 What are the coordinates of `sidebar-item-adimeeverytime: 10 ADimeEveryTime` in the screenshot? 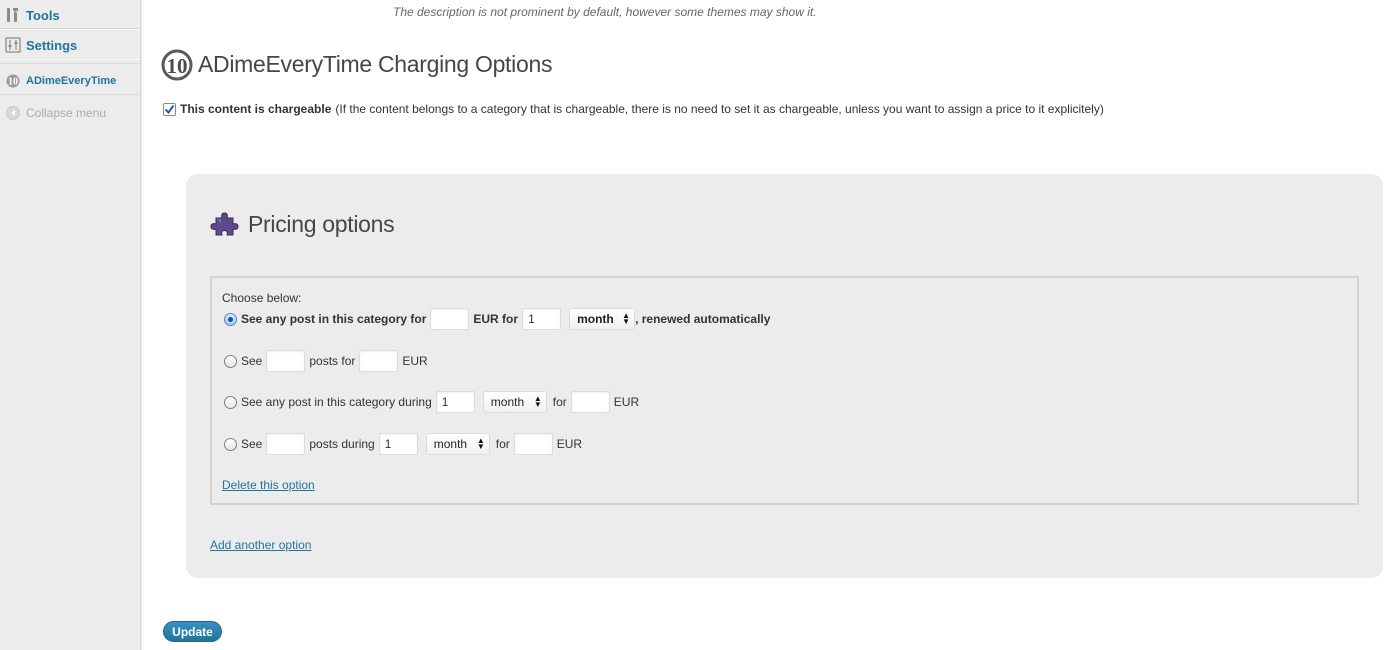 It's located at (70, 81).